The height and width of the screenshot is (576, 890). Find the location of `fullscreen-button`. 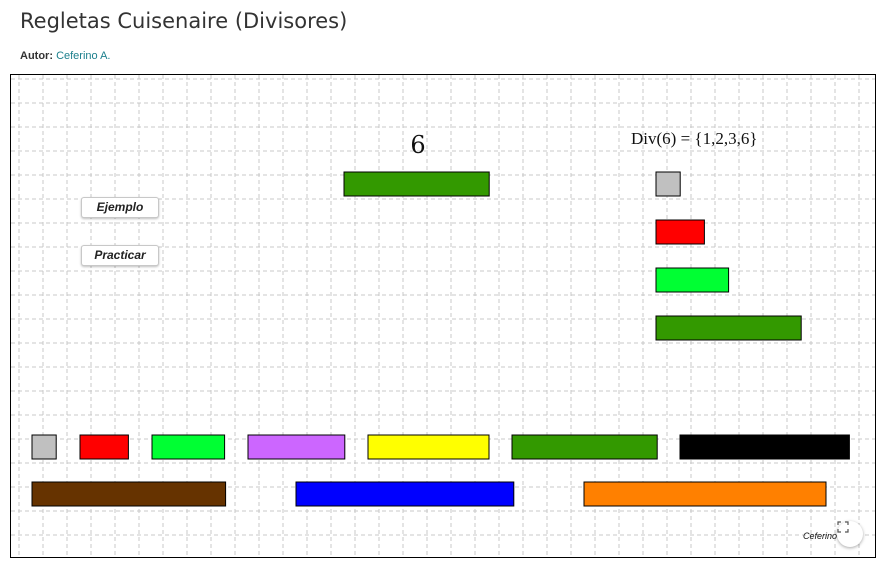

fullscreen-button is located at coordinates (850, 534).